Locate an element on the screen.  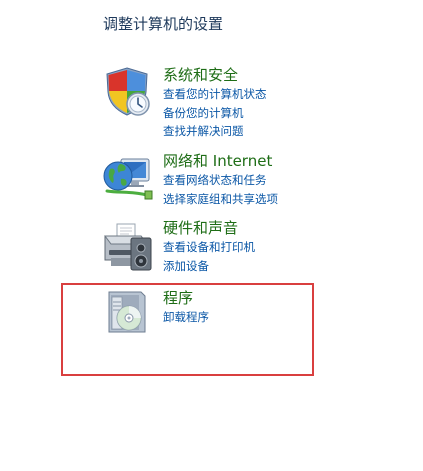
category-title-hardware-sound: 硬件和声音 is located at coordinates (209, 228).